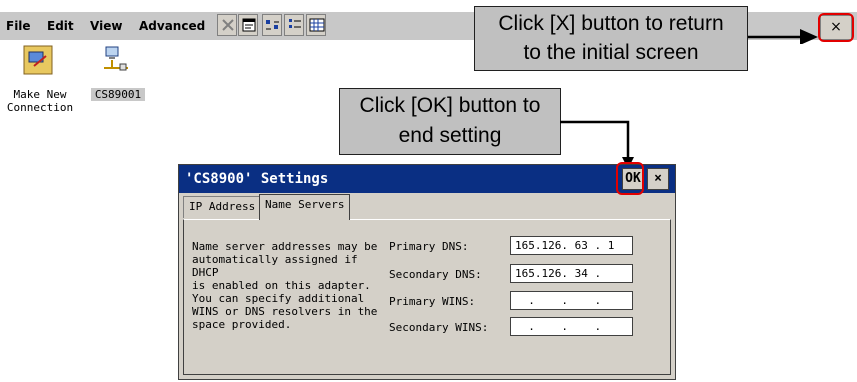 This screenshot has width=857, height=382. What do you see at coordinates (571, 326) in the screenshot?
I see `secondary-wins-input: . . .` at bounding box center [571, 326].